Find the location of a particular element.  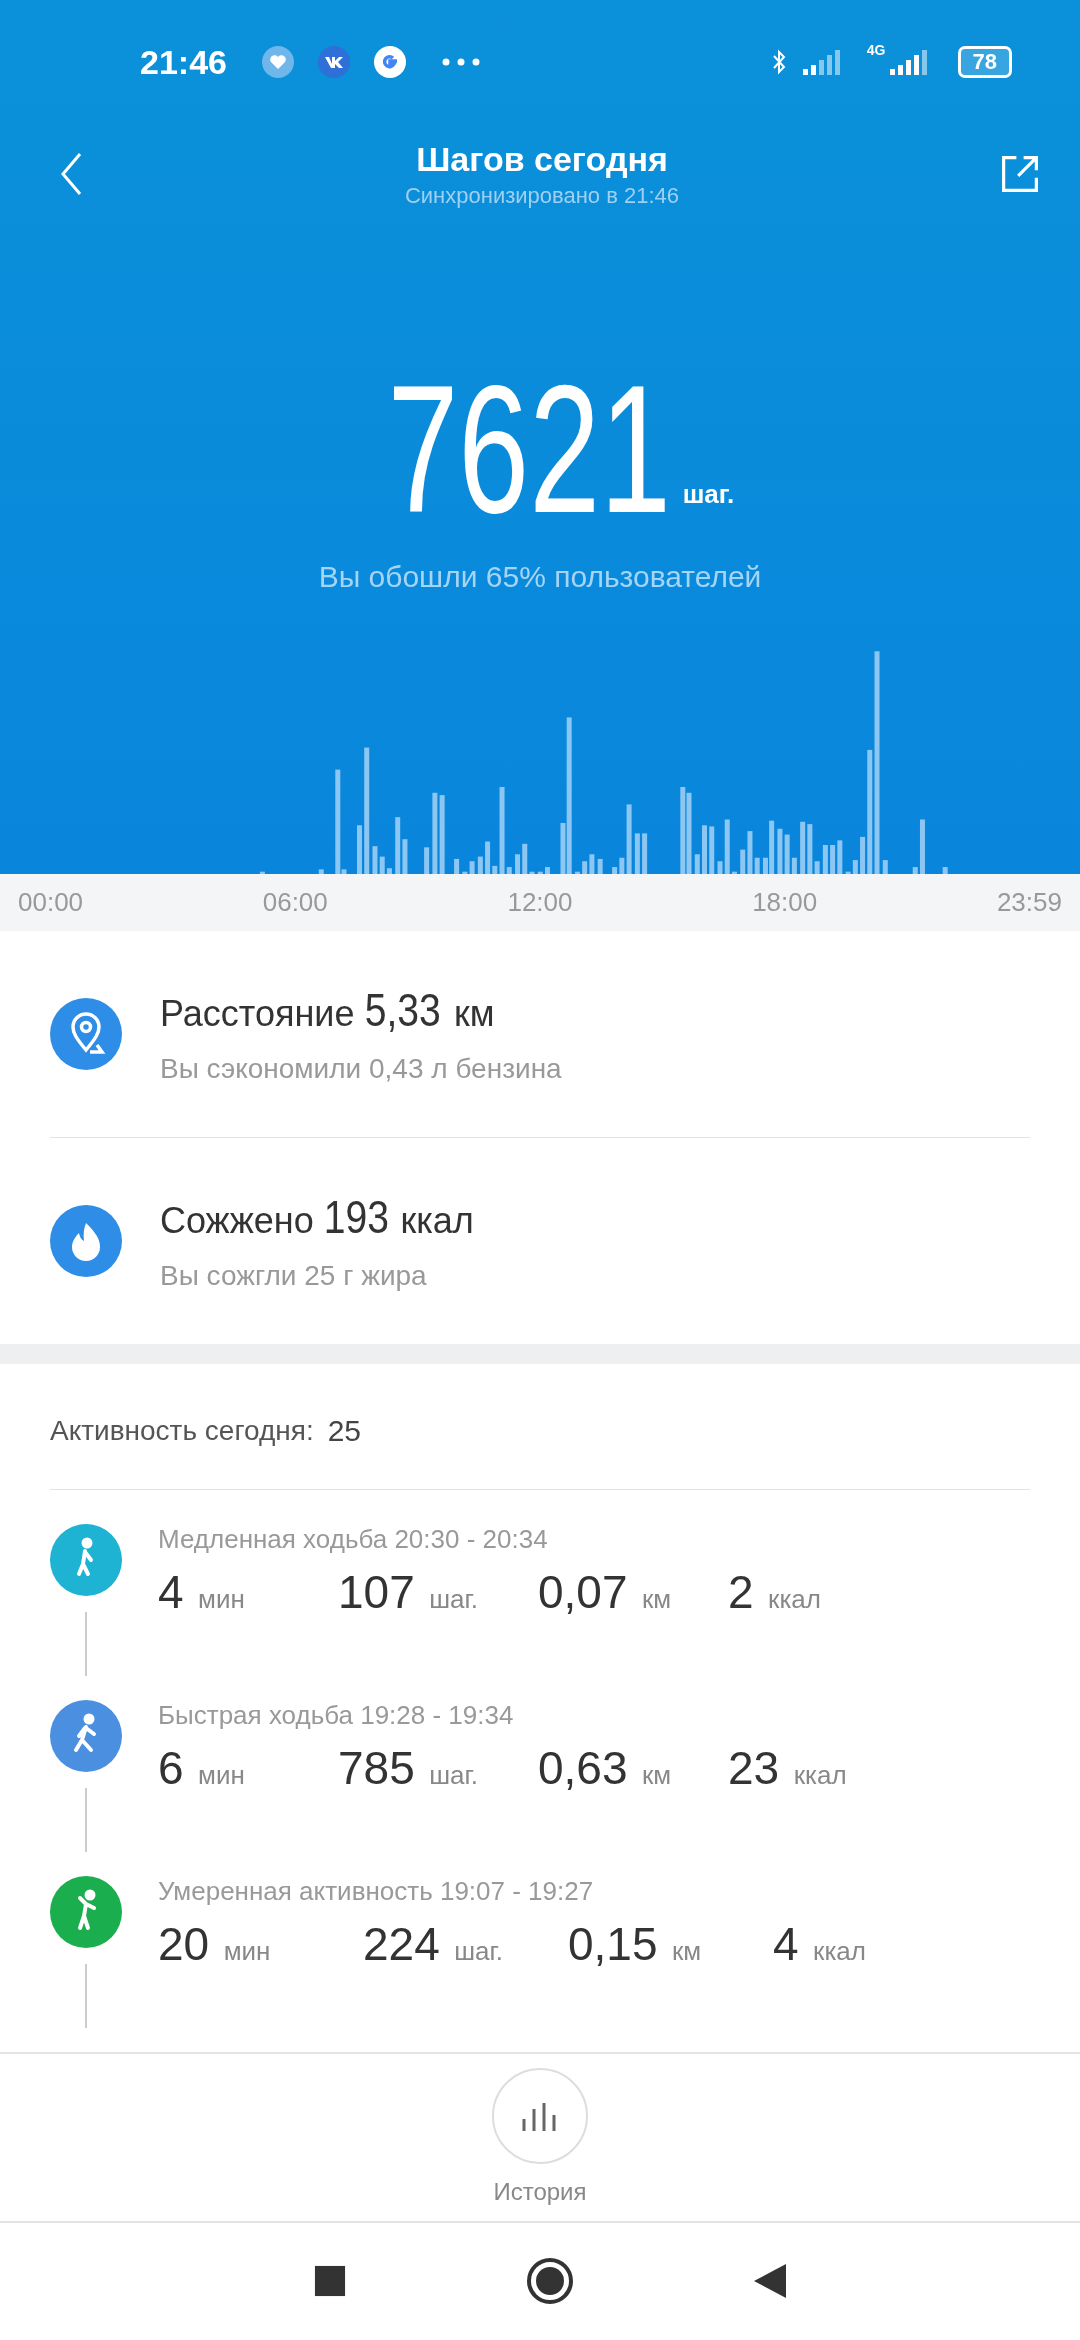

activity-title: Быстрая ходьба 19:28 - 19:34 is located at coordinates (336, 1715).